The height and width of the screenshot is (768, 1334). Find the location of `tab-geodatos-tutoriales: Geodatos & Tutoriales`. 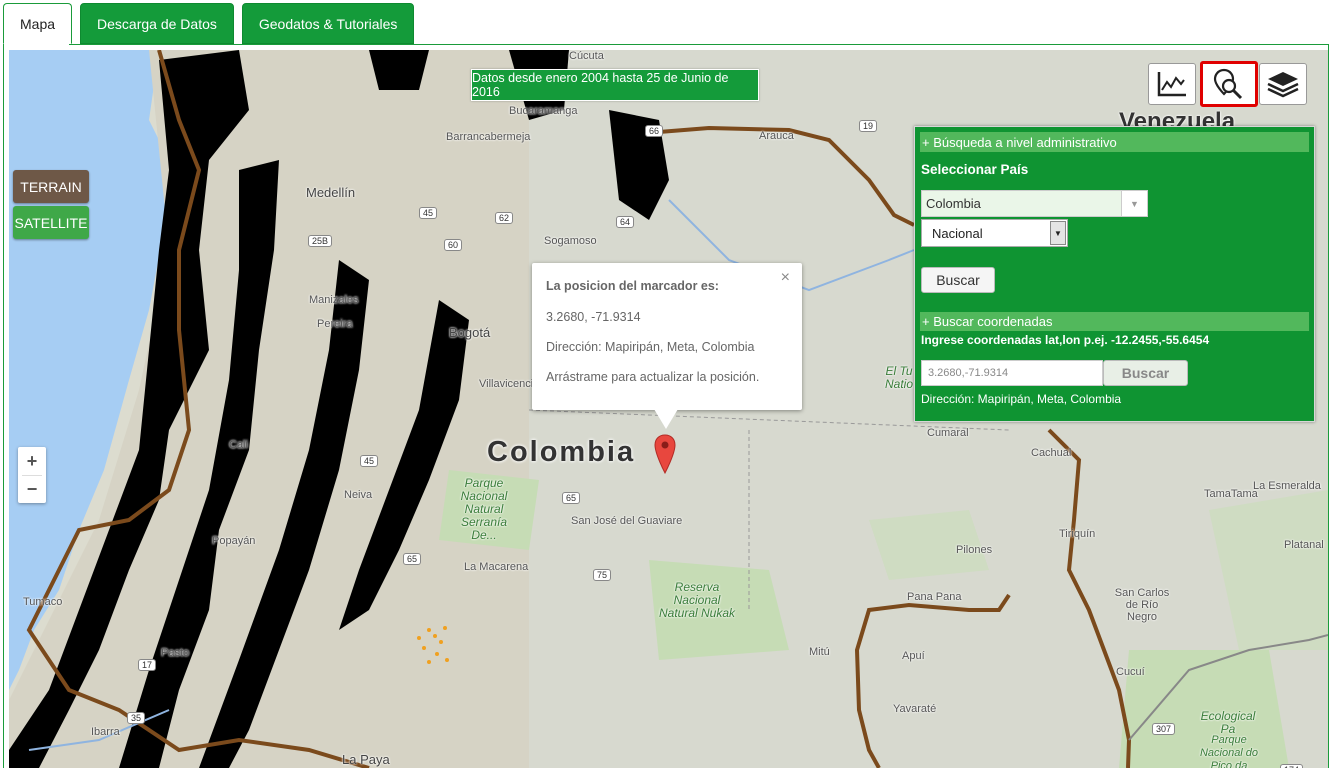

tab-geodatos-tutoriales: Geodatos & Tutoriales is located at coordinates (328, 23).